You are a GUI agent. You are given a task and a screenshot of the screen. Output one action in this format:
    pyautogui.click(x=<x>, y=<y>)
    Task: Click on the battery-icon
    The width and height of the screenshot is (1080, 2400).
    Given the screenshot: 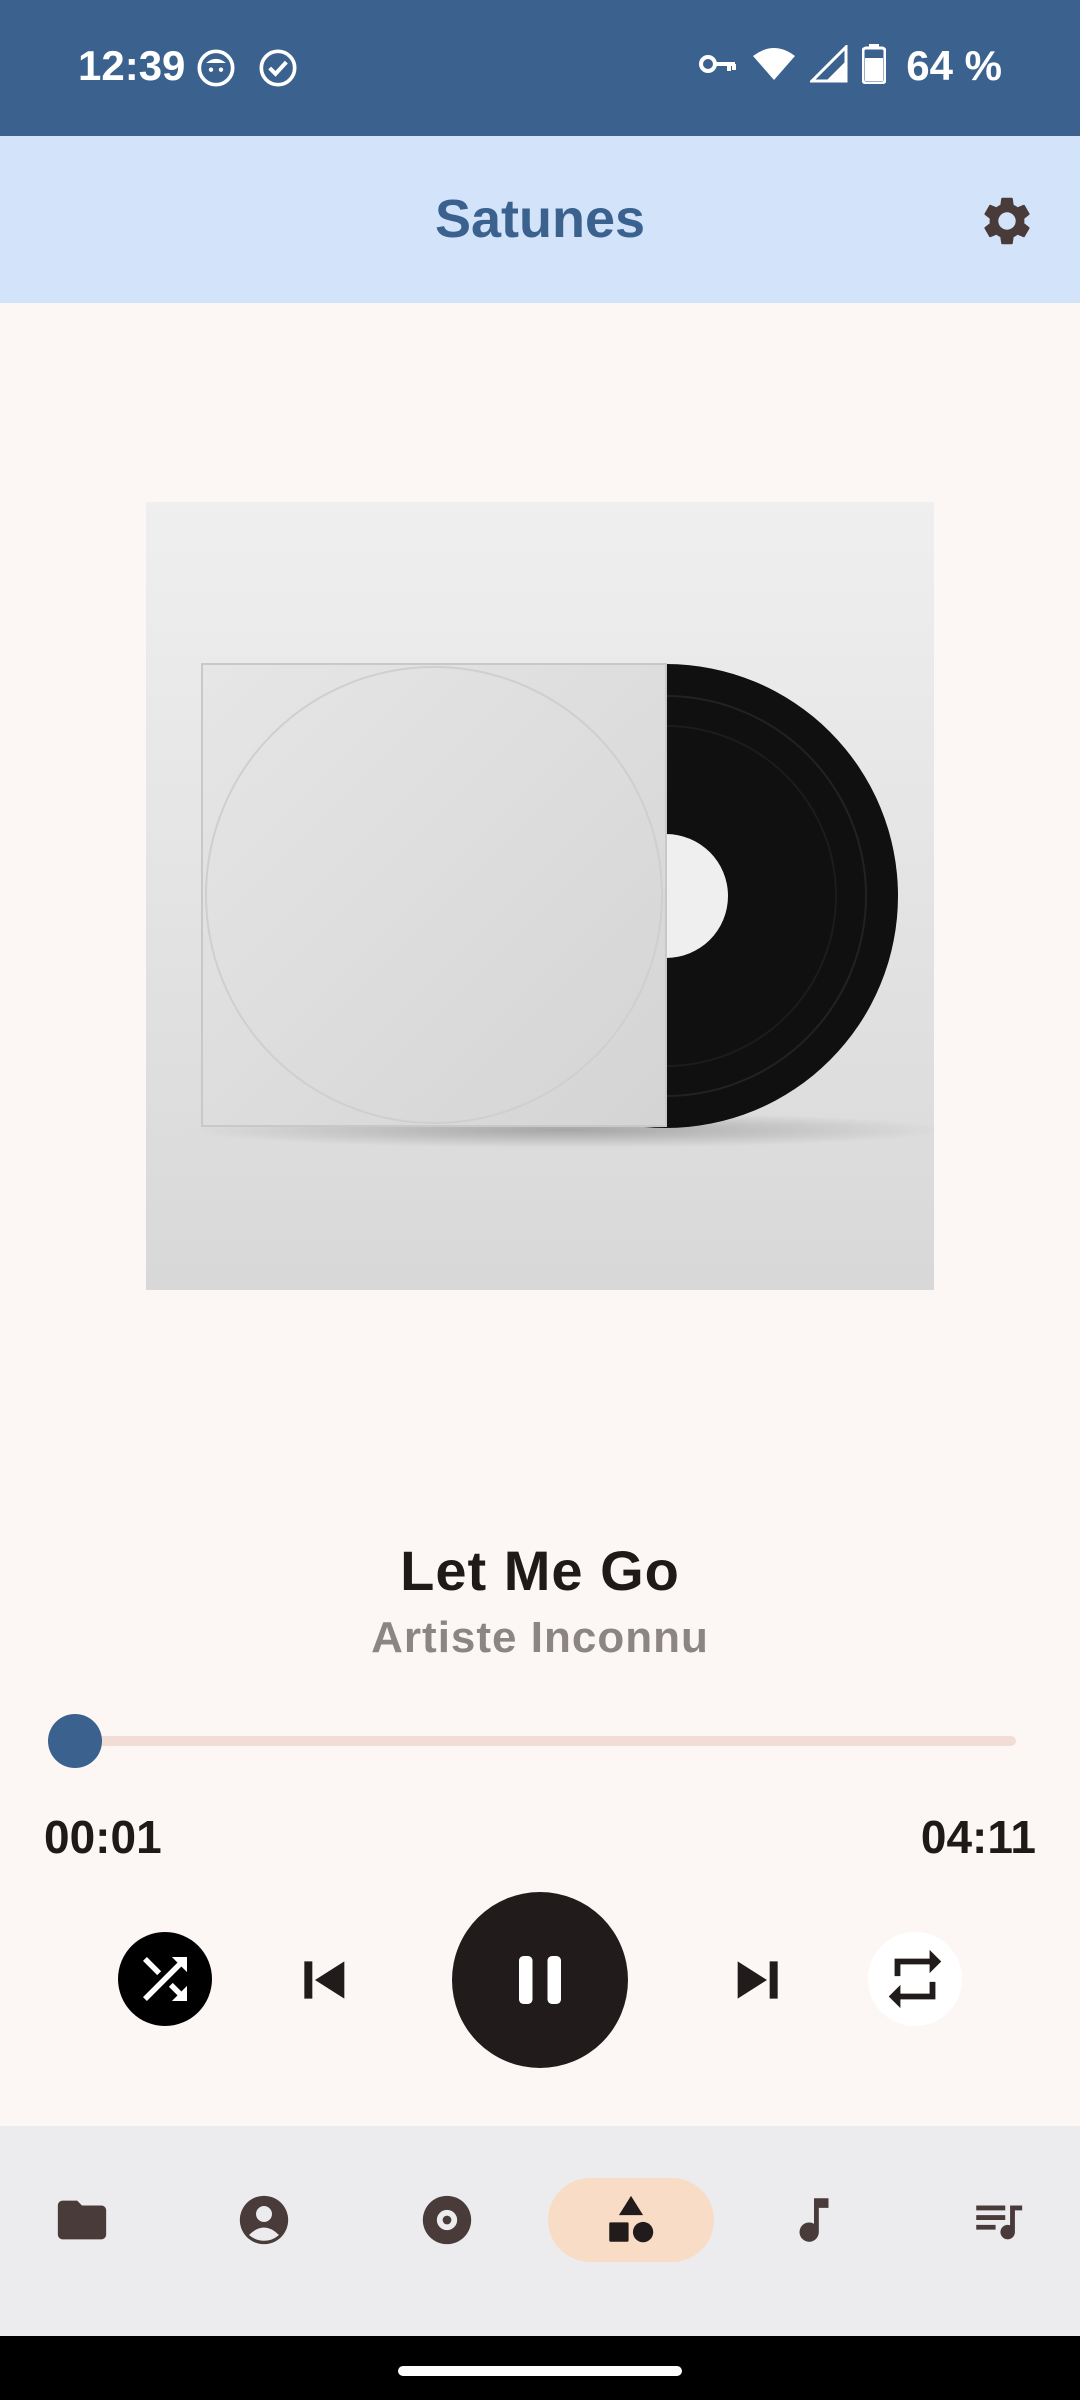 What is the action you would take?
    pyautogui.click(x=874, y=66)
    